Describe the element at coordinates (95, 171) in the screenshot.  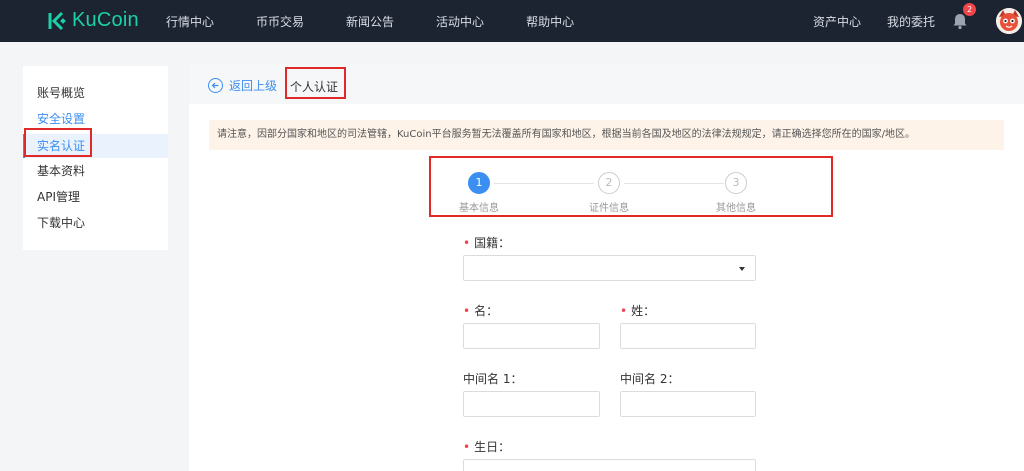
I see `sidebar-item-basic-info: 基本资料` at that location.